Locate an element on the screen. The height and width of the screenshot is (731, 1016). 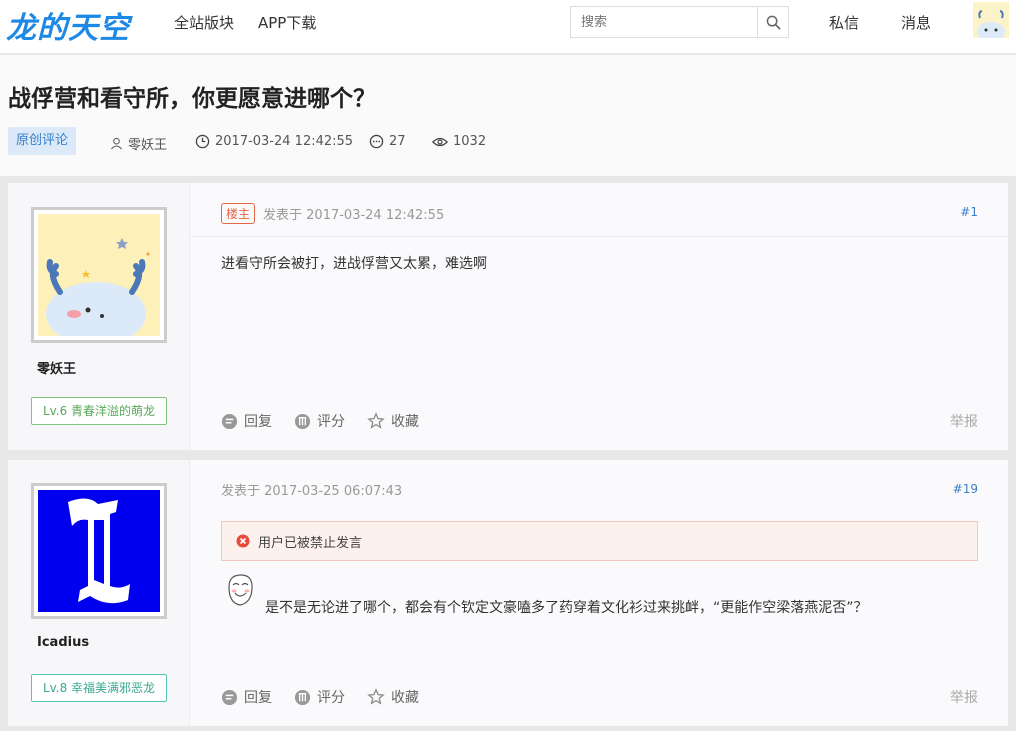
user-icon is located at coordinates (116, 143).